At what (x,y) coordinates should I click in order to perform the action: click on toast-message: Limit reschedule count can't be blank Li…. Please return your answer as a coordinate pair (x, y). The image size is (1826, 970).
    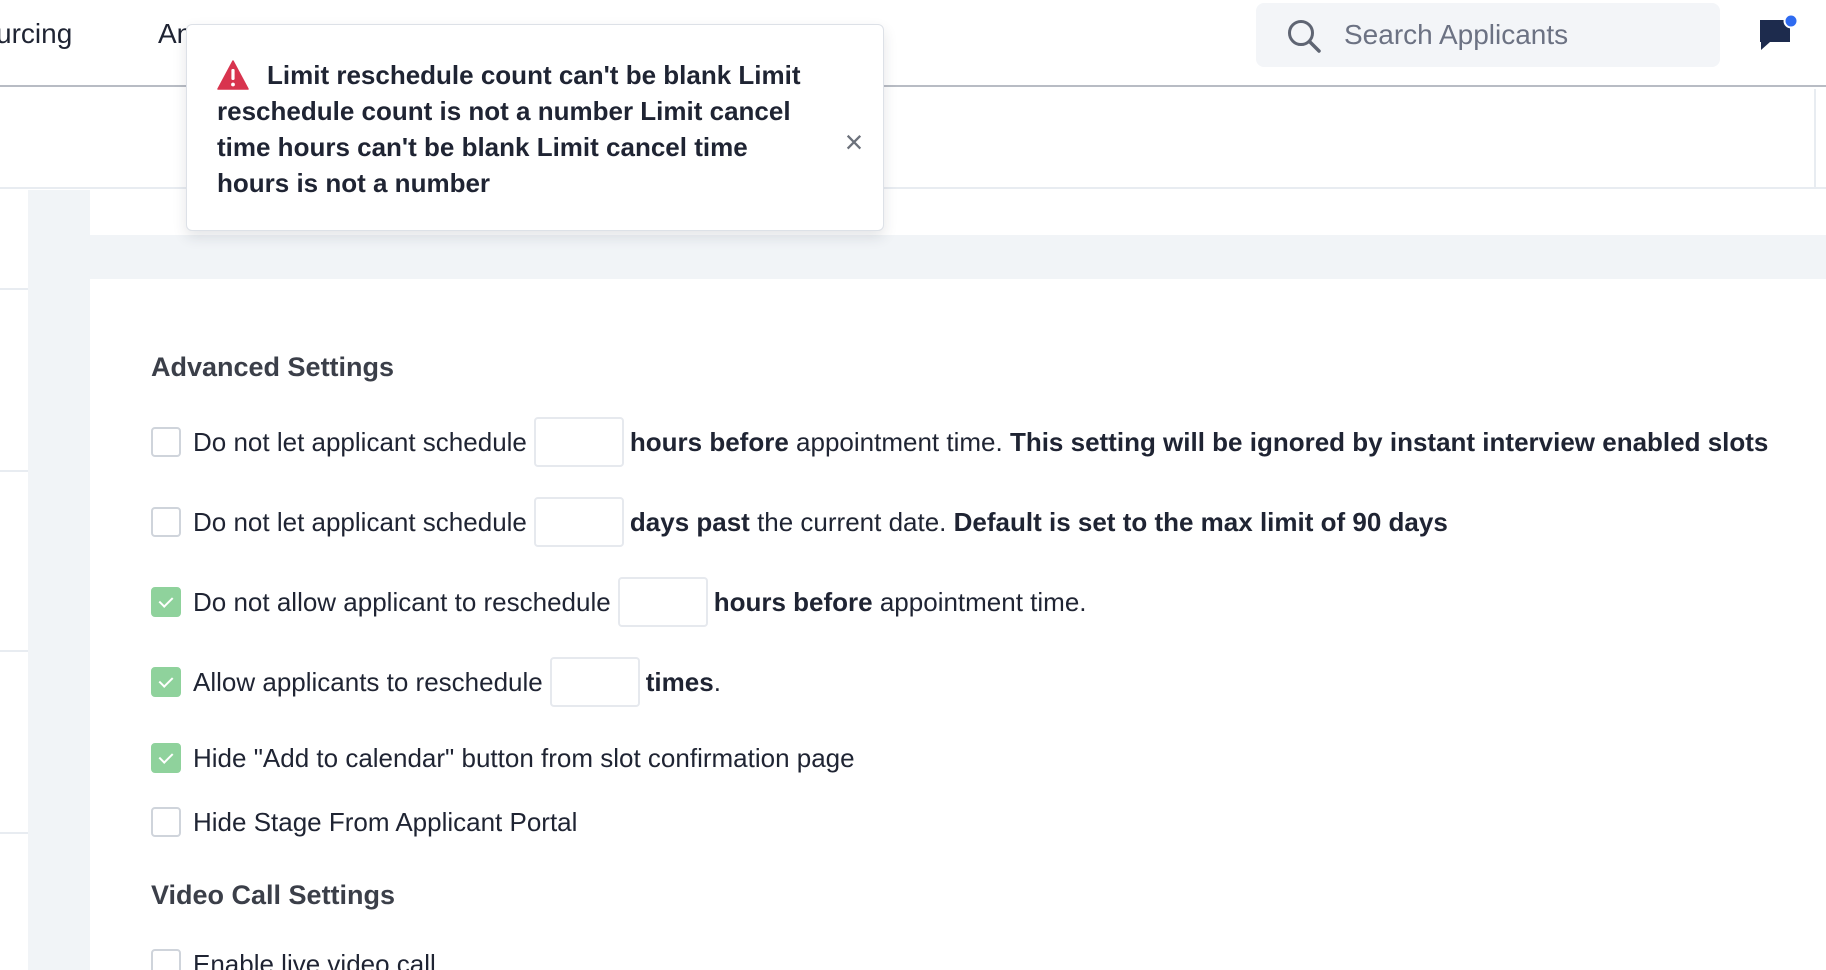
    Looking at the image, I should click on (509, 129).